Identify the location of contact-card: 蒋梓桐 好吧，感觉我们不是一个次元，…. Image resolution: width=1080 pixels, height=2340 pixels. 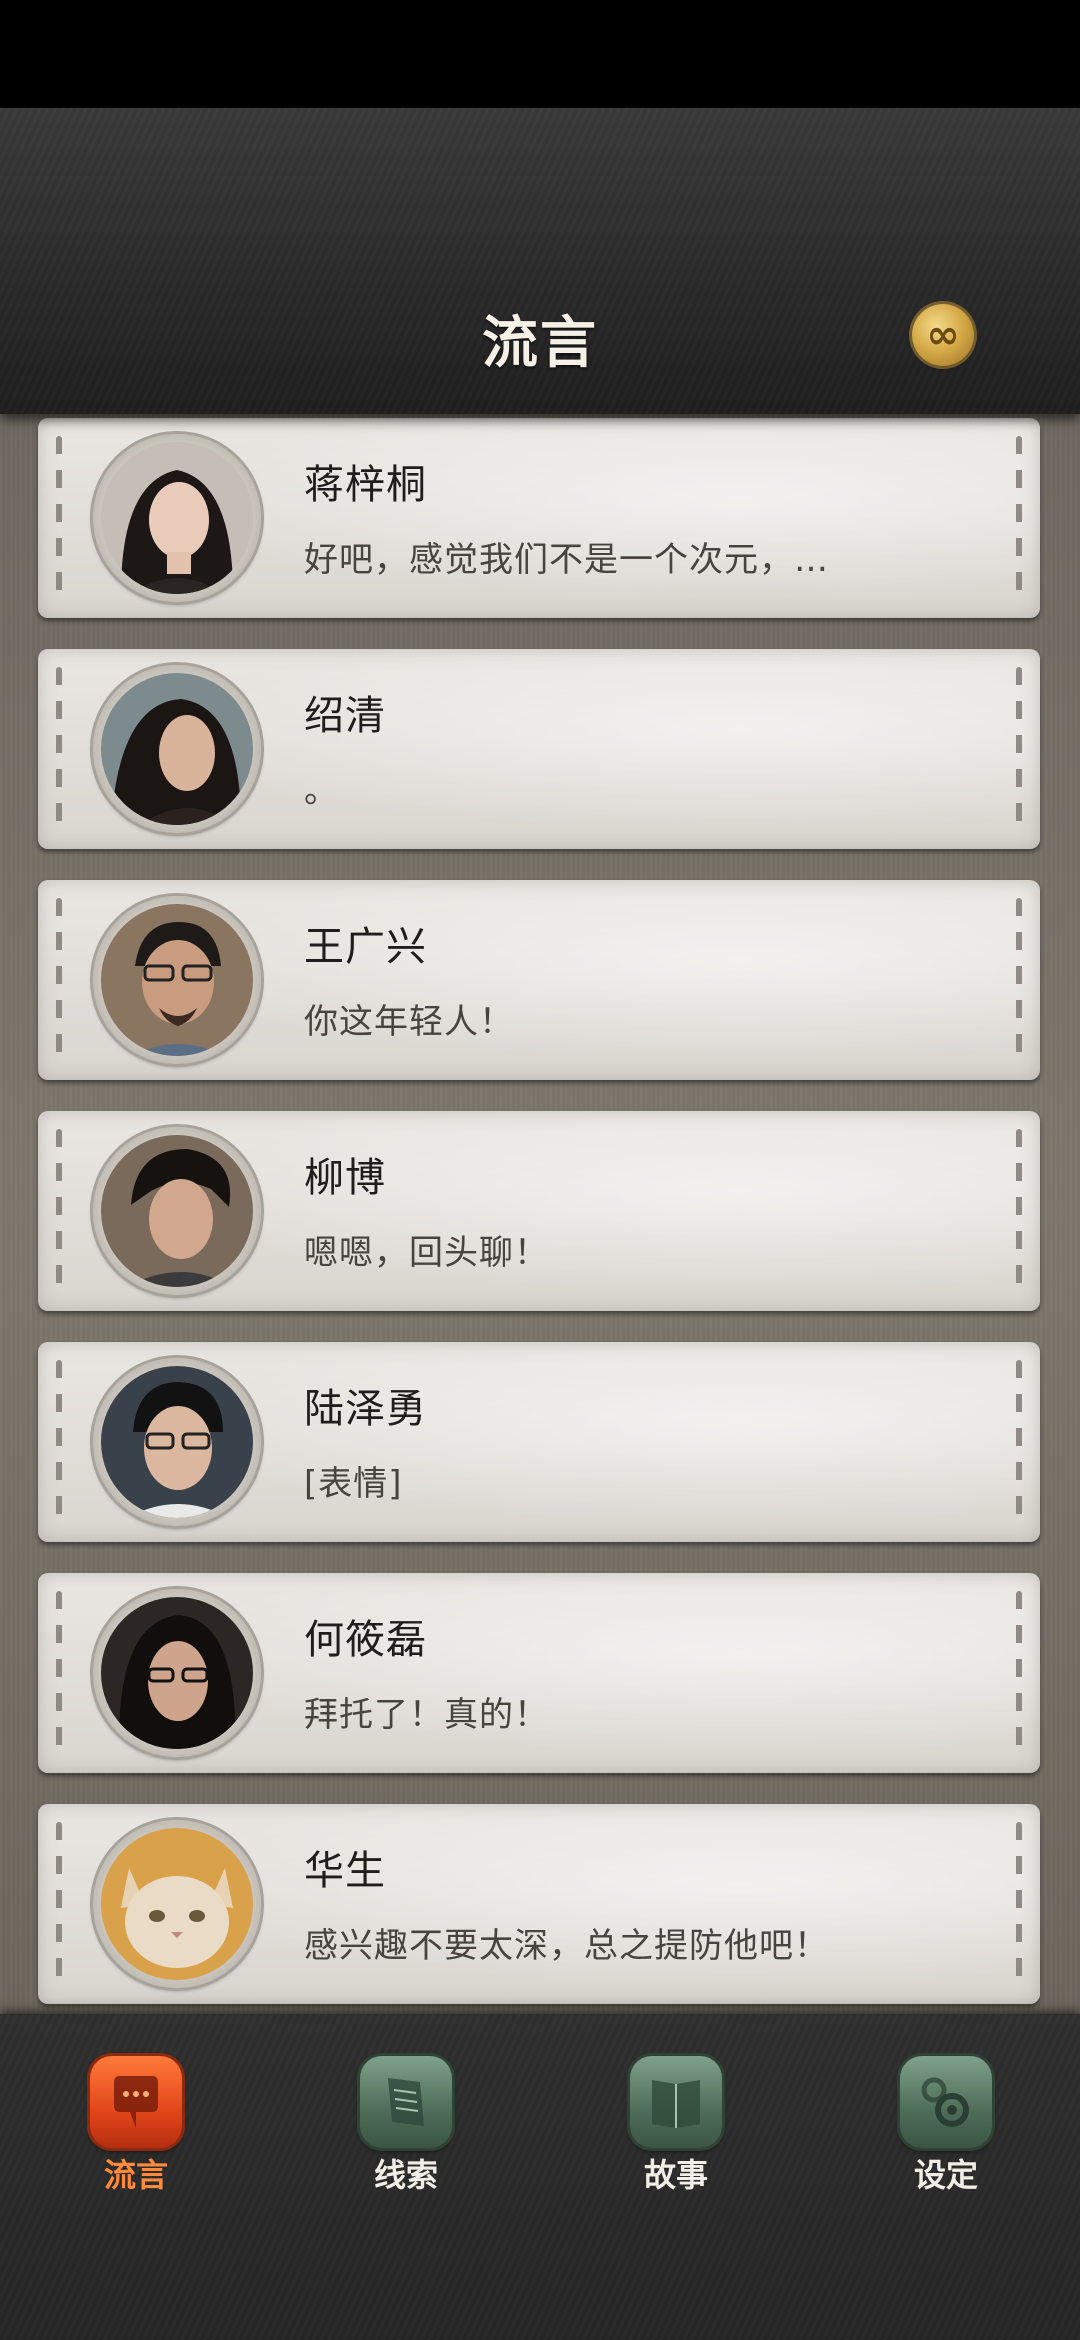
(539, 518).